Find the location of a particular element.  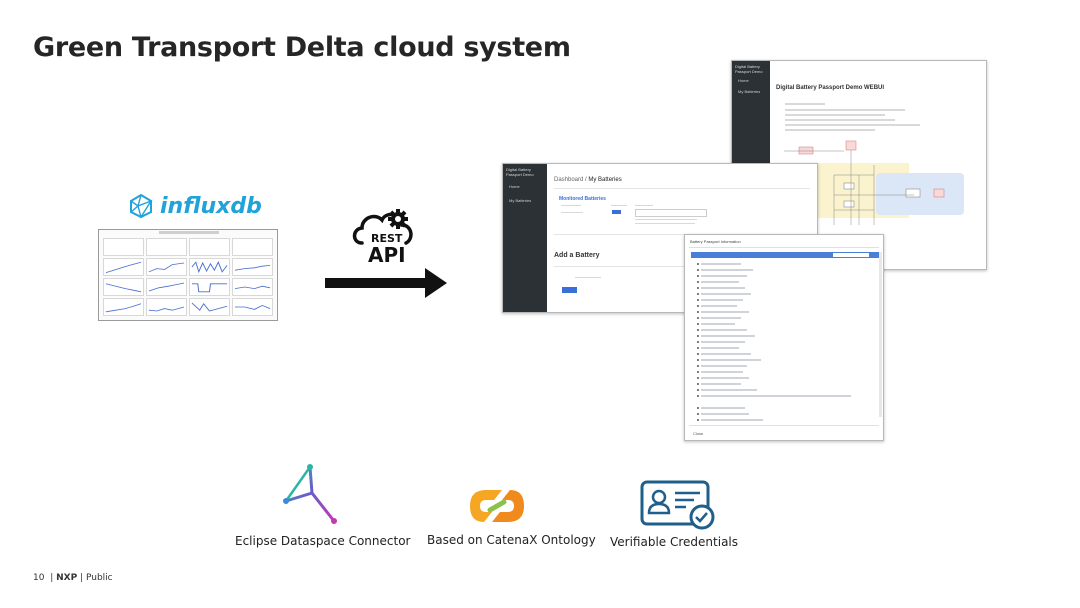

page-heading: Digital Battery Passport Demo WEBUI is located at coordinates (830, 88).